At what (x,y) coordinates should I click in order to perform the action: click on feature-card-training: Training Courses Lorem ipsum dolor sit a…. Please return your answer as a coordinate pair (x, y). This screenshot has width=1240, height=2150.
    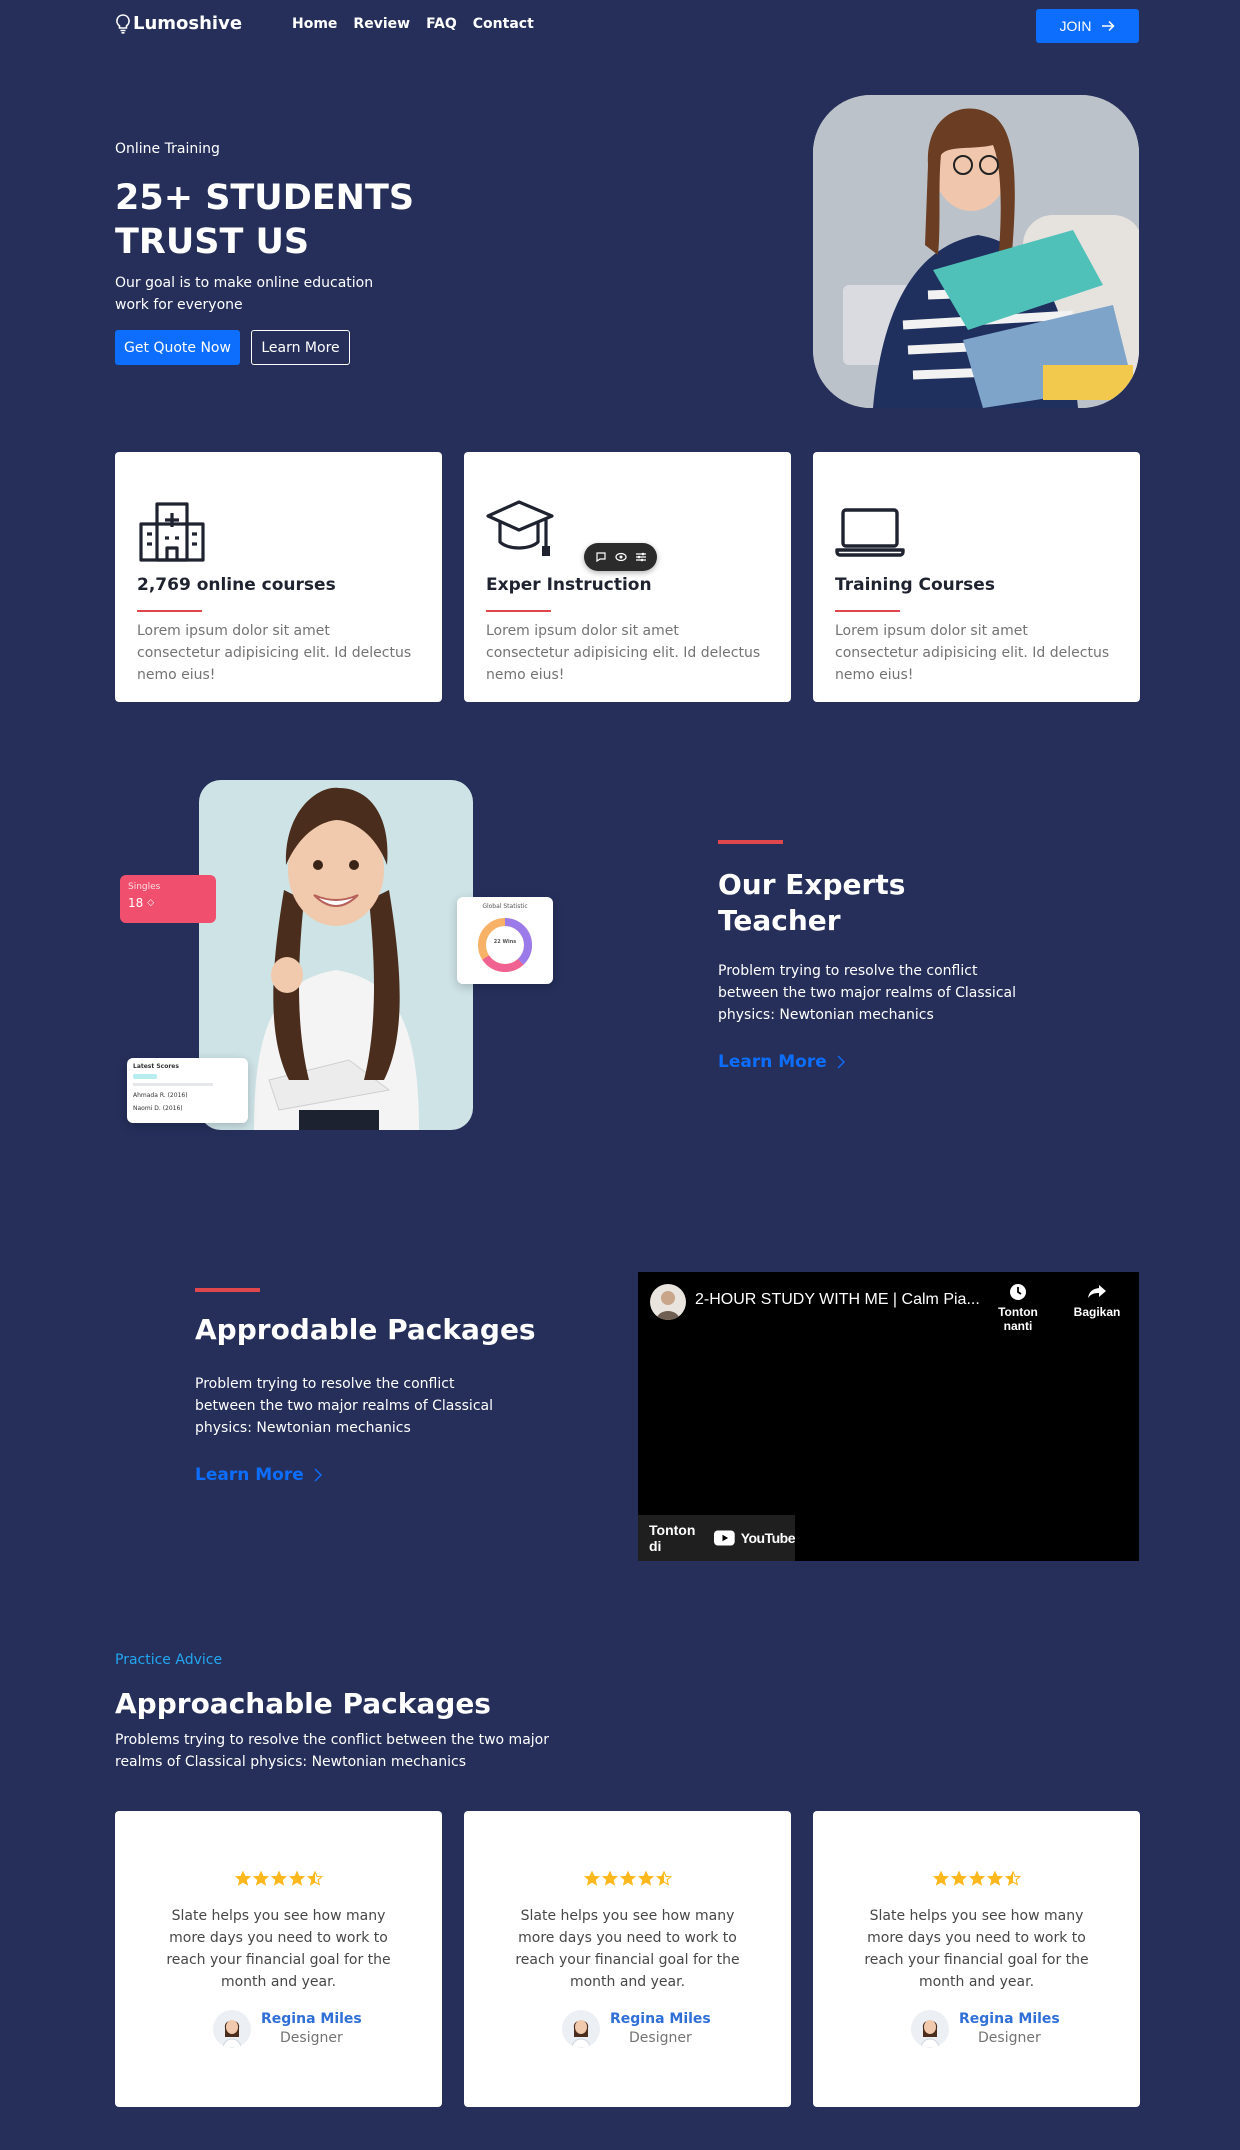
    Looking at the image, I should click on (976, 577).